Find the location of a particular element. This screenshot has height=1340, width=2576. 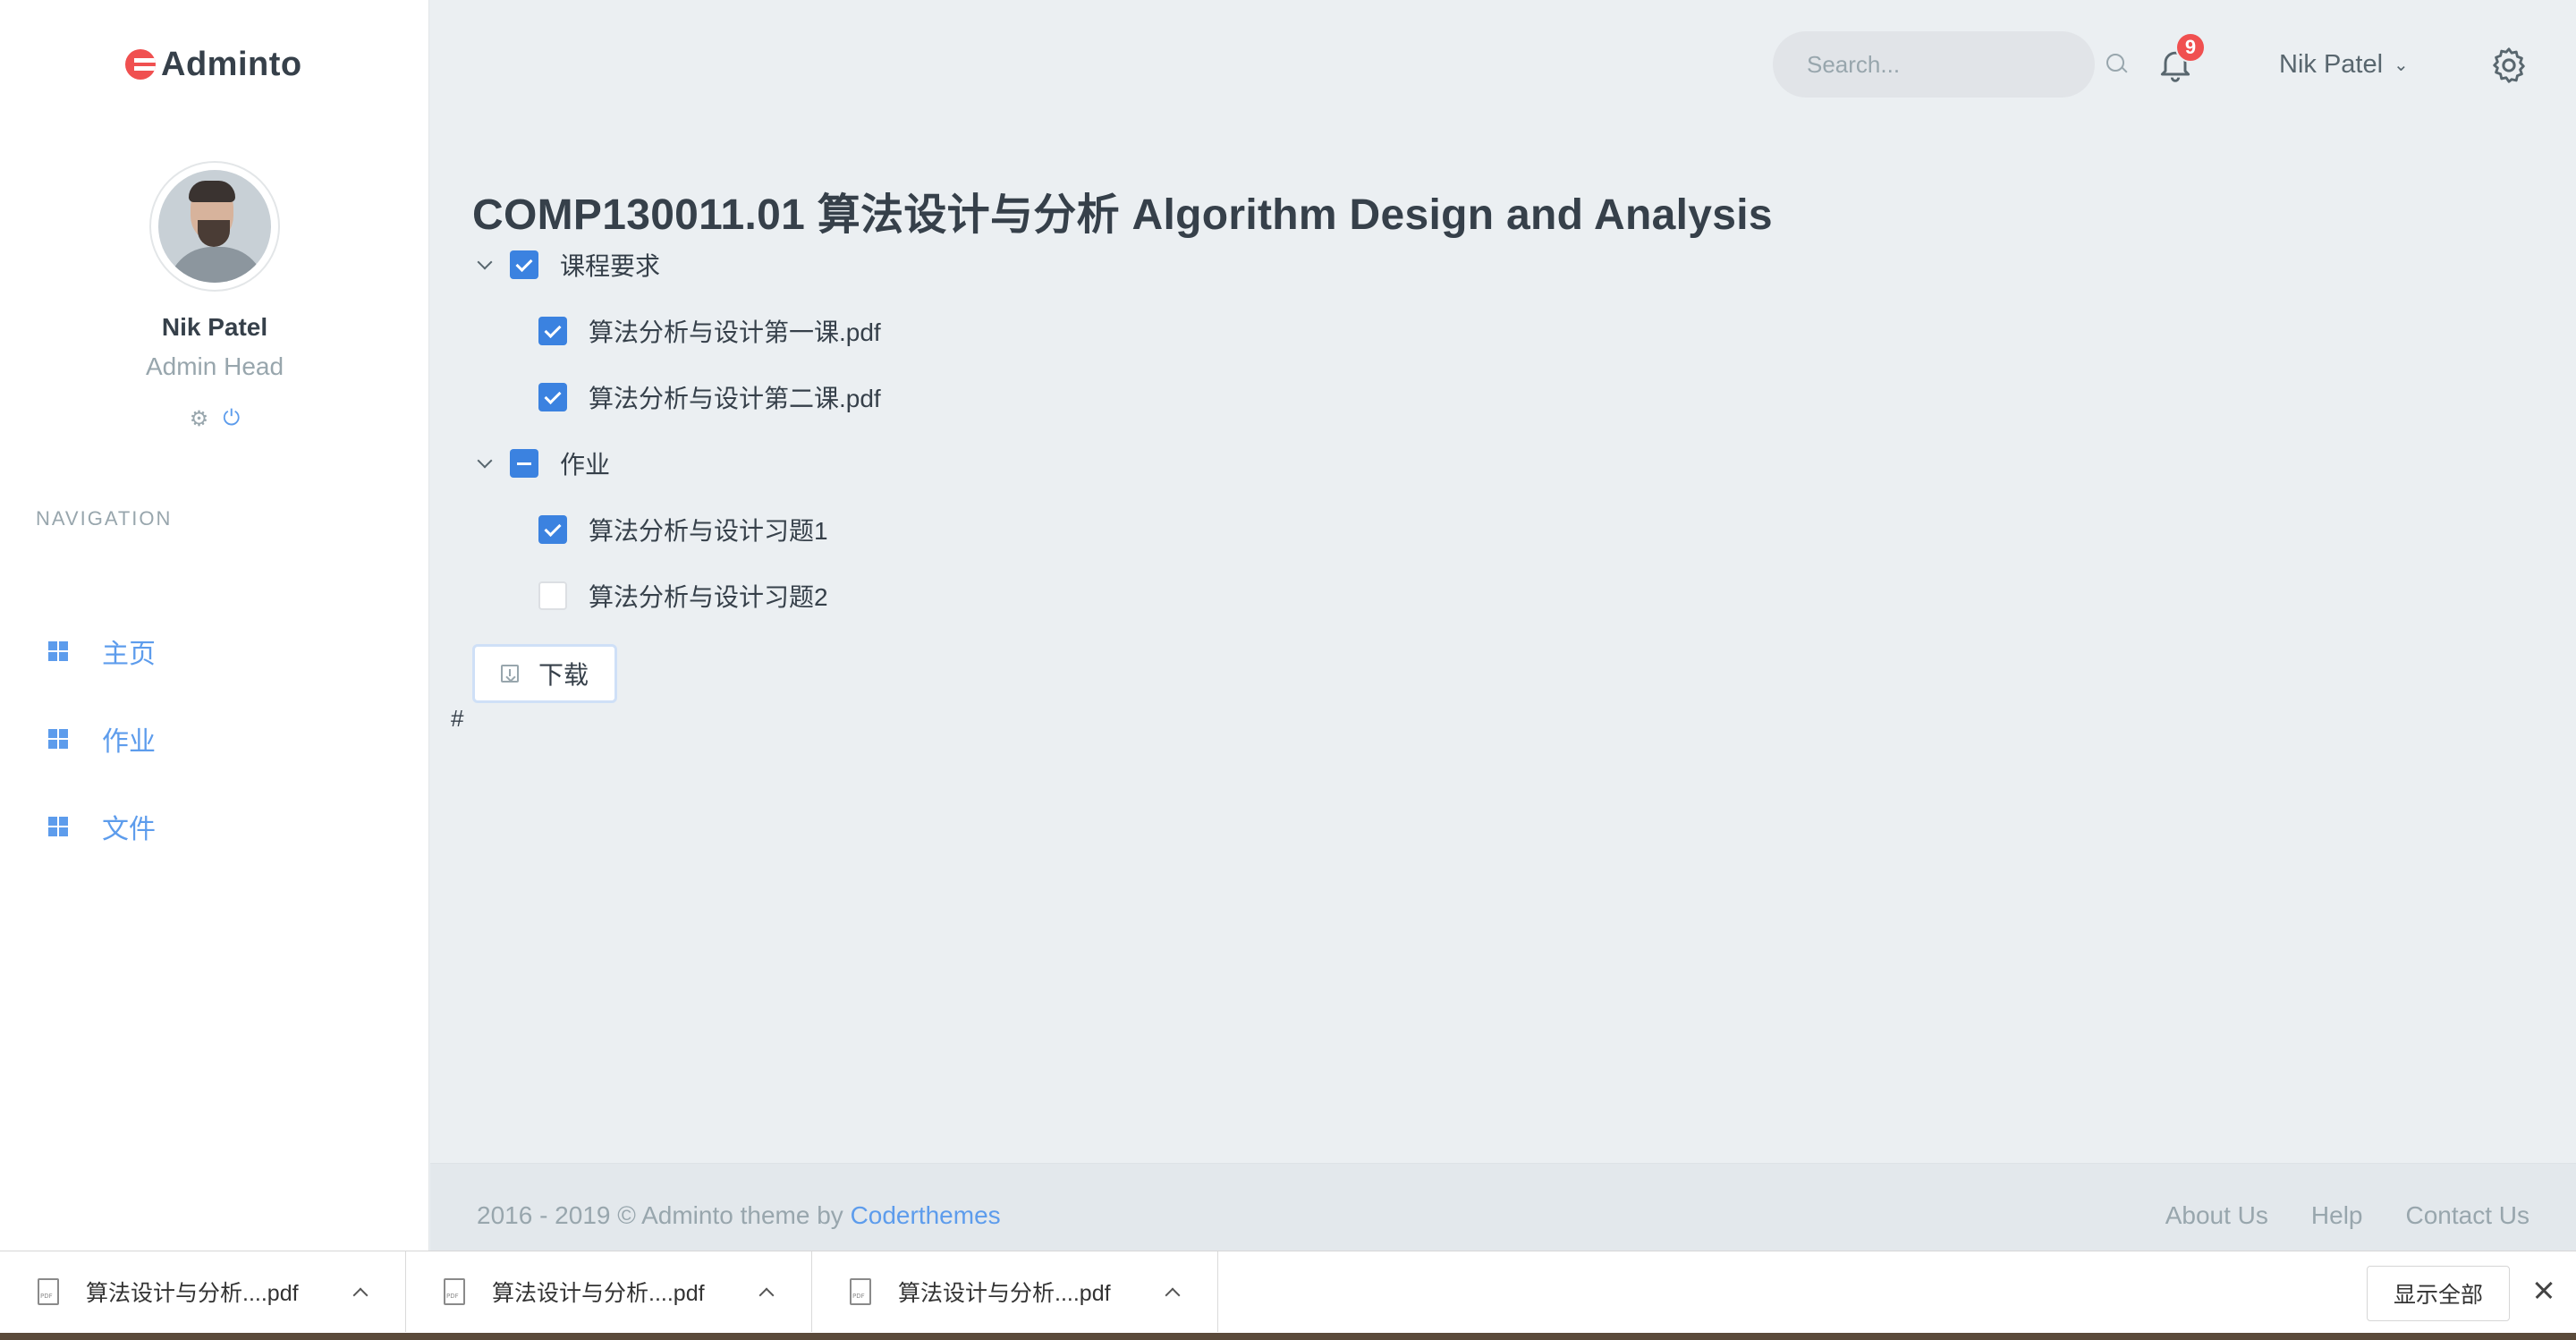

sidebar-item-files: 文件 is located at coordinates (102, 826).